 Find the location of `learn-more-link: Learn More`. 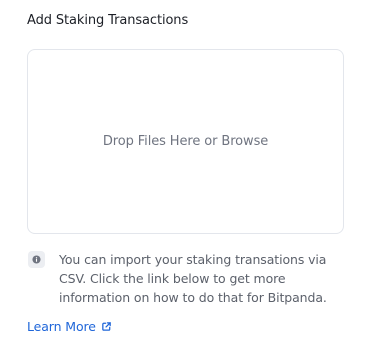

learn-more-link: Learn More is located at coordinates (69, 326).